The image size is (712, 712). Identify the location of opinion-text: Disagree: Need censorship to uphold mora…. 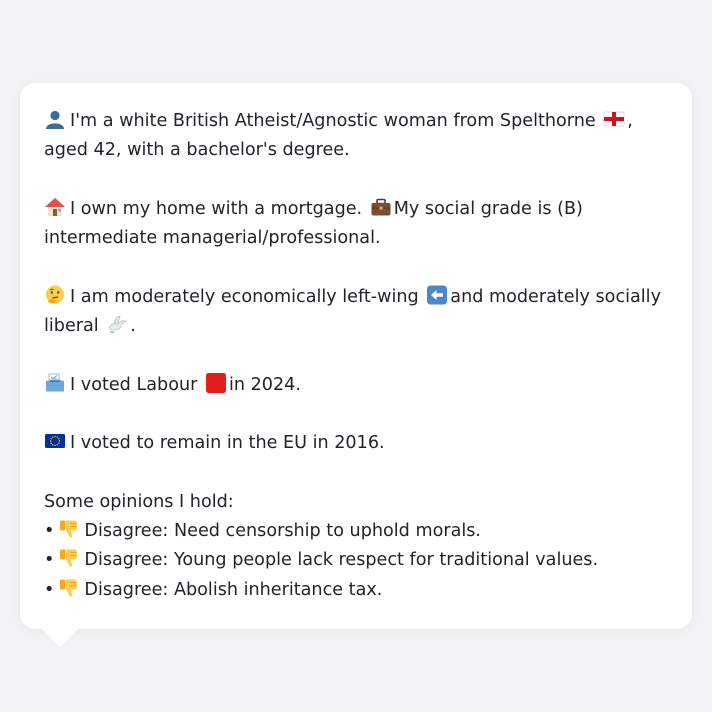
(283, 531).